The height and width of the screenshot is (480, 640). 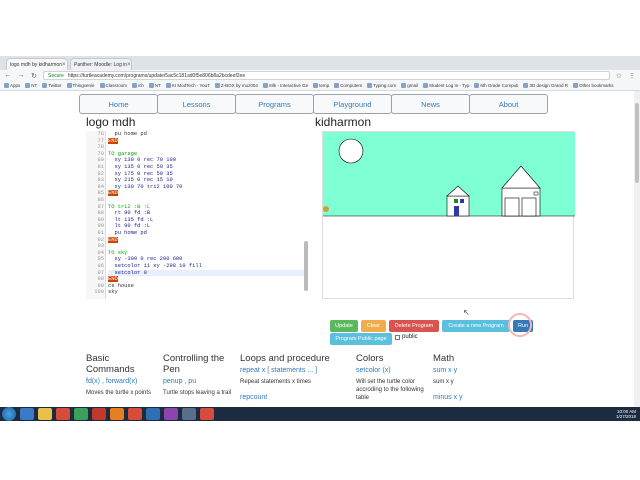 What do you see at coordinates (348, 85) in the screenshot?
I see `bookmark-item: Computers` at bounding box center [348, 85].